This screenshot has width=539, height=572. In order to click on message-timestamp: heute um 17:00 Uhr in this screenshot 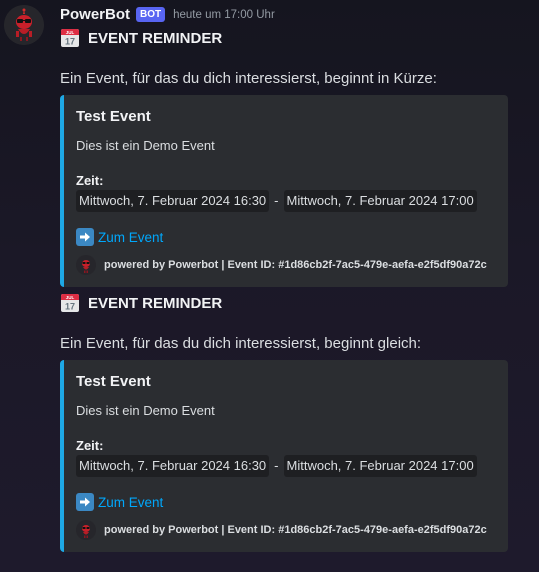, I will do `click(224, 15)`.